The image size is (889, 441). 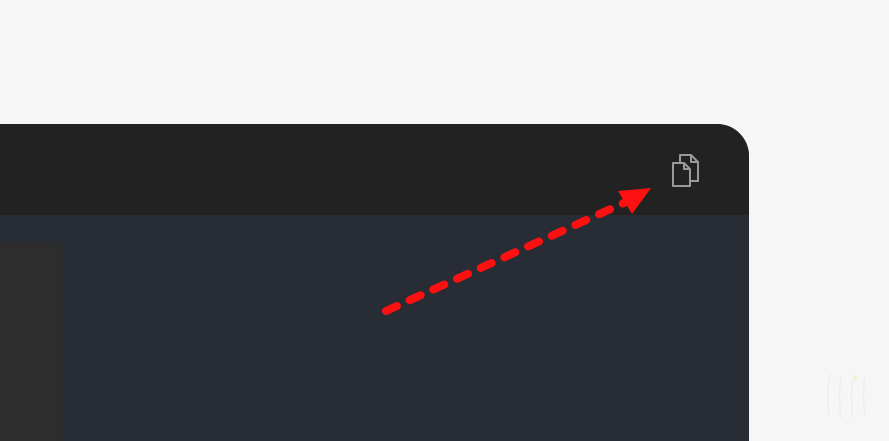 What do you see at coordinates (846, 396) in the screenshot?
I see `corner-decoration` at bounding box center [846, 396].